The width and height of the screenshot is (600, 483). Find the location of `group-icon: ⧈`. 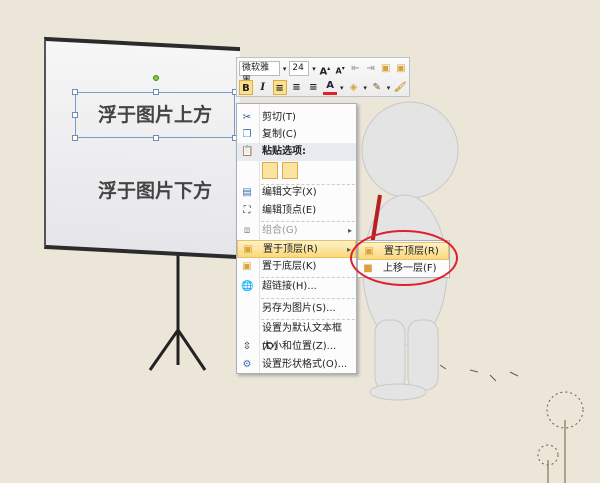

group-icon: ⧈ is located at coordinates (247, 230).